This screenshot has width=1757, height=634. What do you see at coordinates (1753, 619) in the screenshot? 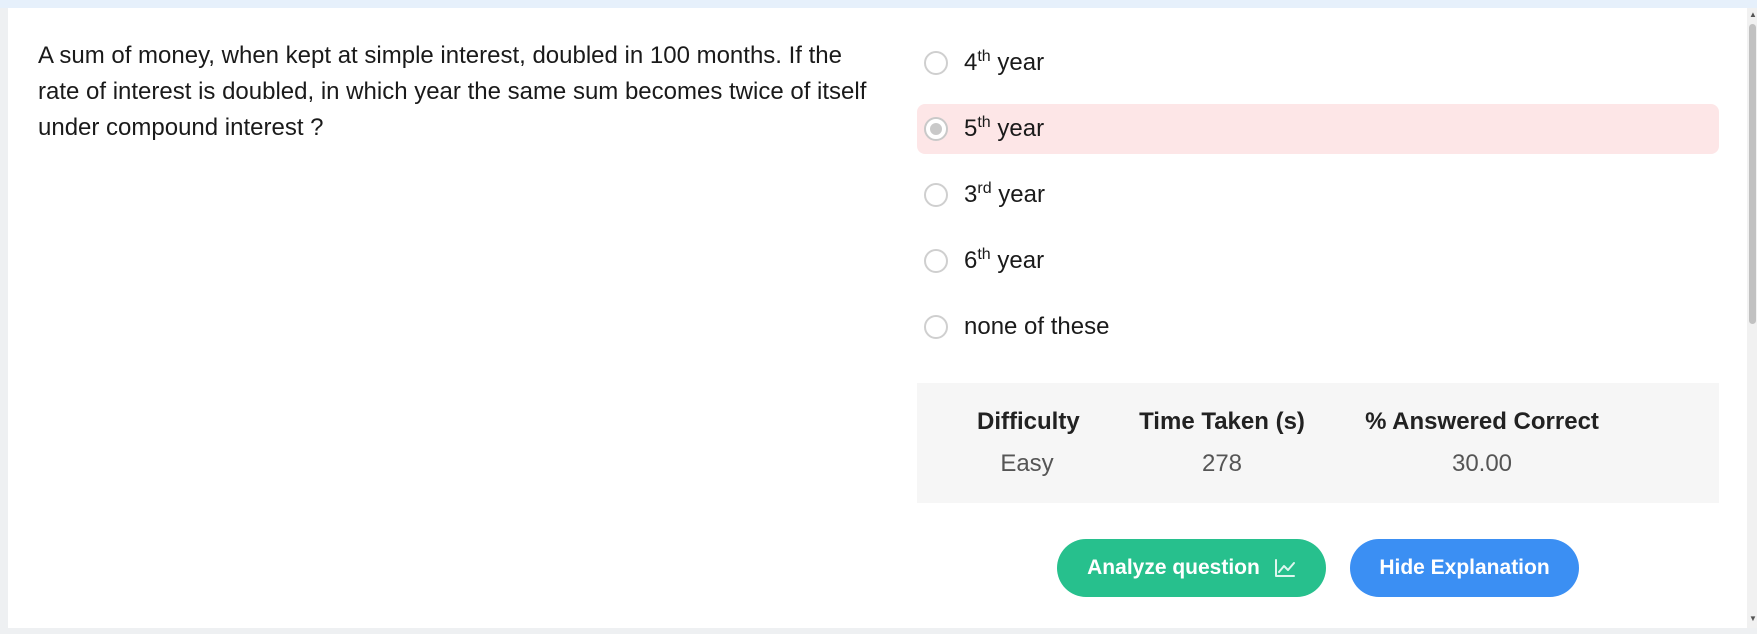
I see `scroll-down-icon: ▼` at bounding box center [1753, 619].